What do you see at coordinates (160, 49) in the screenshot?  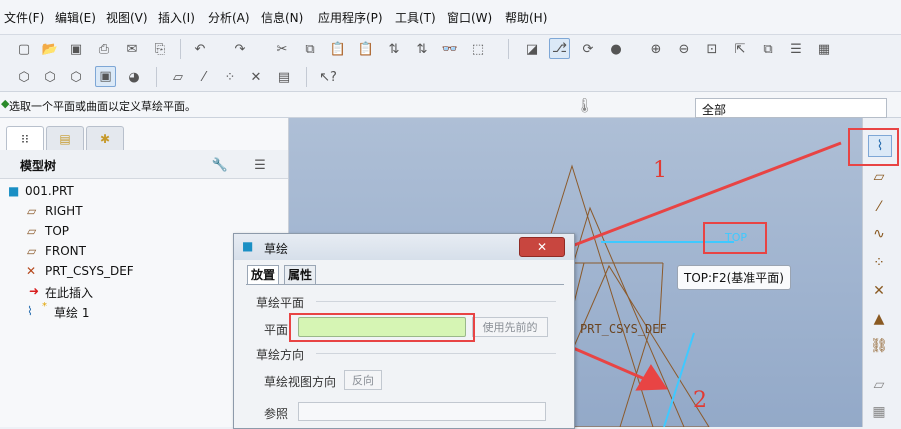 I see `print-preview-icon: ⎘` at bounding box center [160, 49].